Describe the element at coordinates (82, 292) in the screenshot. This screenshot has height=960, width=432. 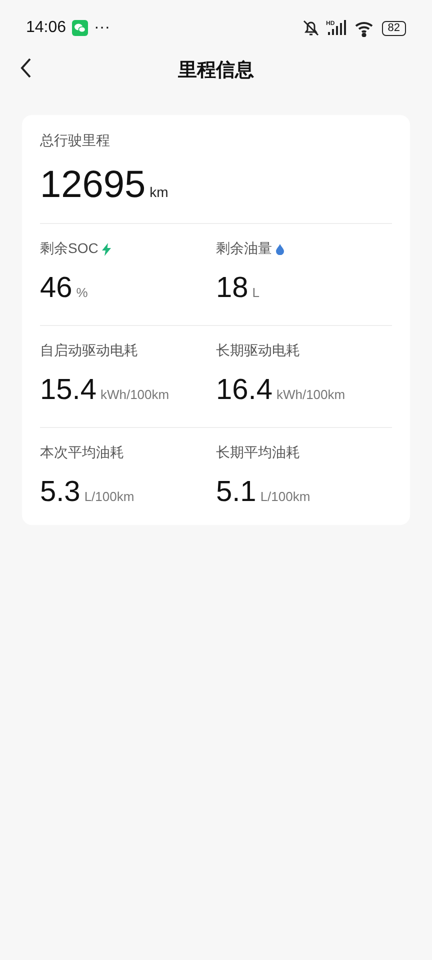
I see `unit-label: %` at that location.